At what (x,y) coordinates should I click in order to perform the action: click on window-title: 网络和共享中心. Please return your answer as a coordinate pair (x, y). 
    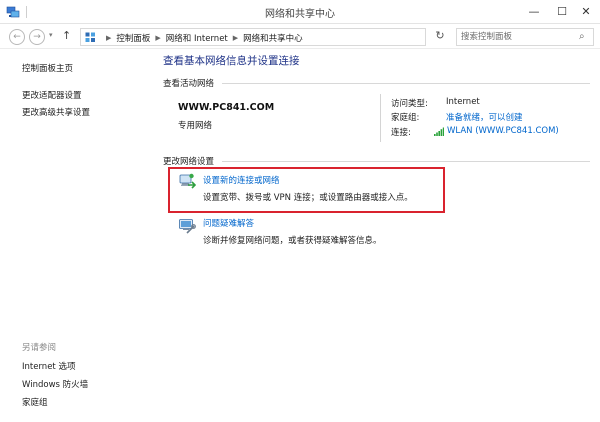
    Looking at the image, I should click on (300, 14).